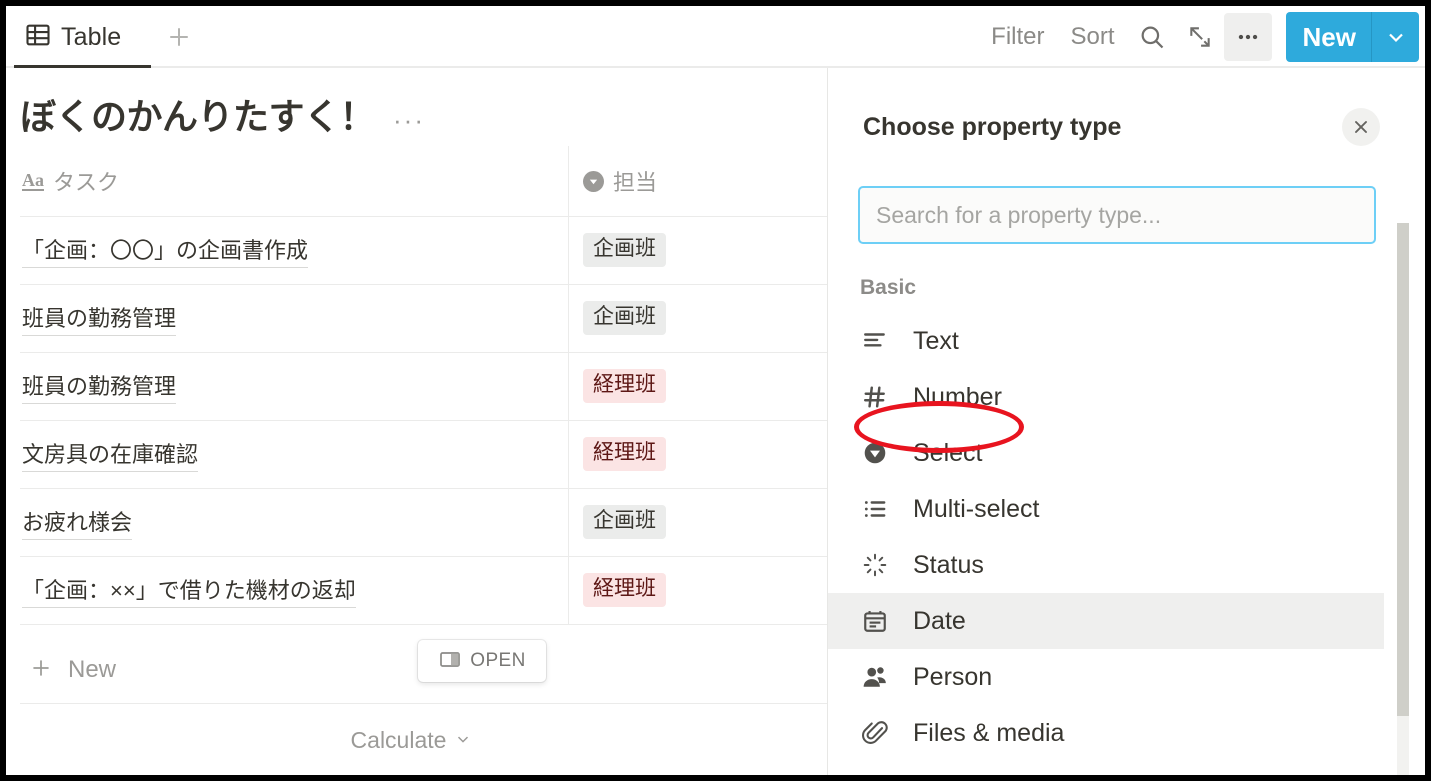  Describe the element at coordinates (875, 453) in the screenshot. I see `select-circle-icon` at that location.